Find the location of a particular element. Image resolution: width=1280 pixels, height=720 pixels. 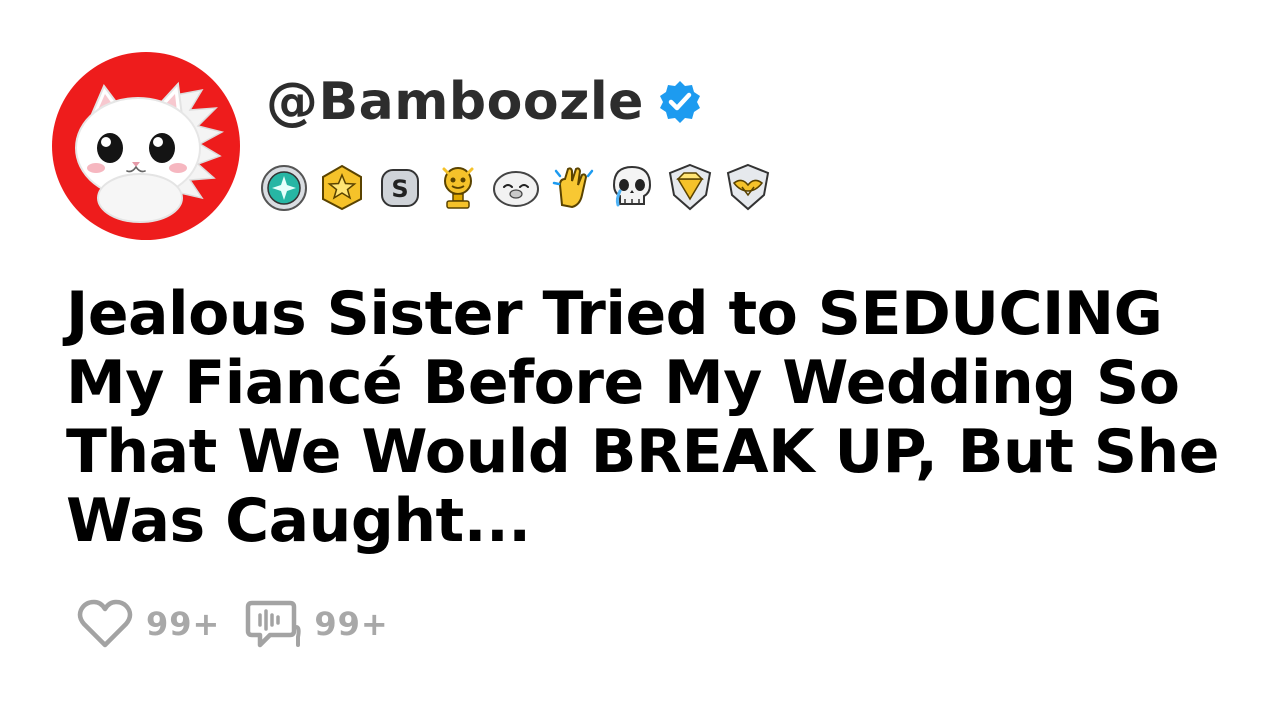

gem-badge-icon is located at coordinates (284, 187).